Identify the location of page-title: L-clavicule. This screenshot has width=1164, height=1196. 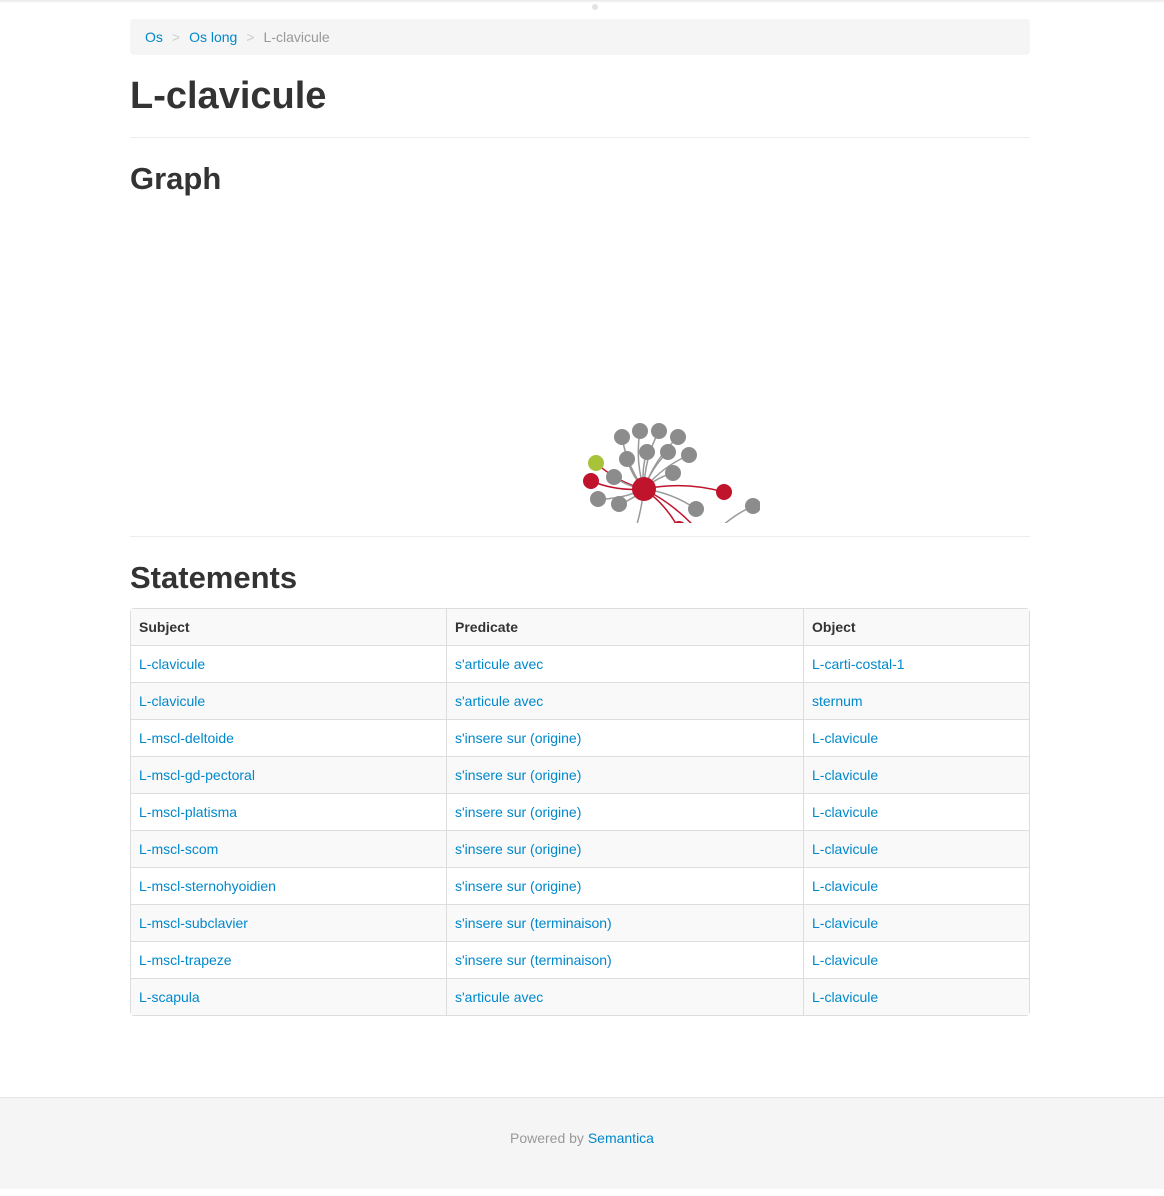
(228, 96).